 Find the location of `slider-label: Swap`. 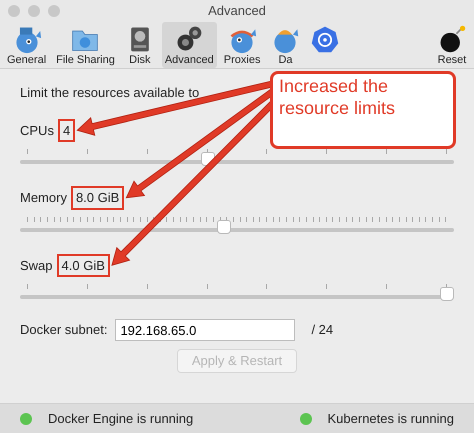

slider-label: Swap is located at coordinates (36, 265).